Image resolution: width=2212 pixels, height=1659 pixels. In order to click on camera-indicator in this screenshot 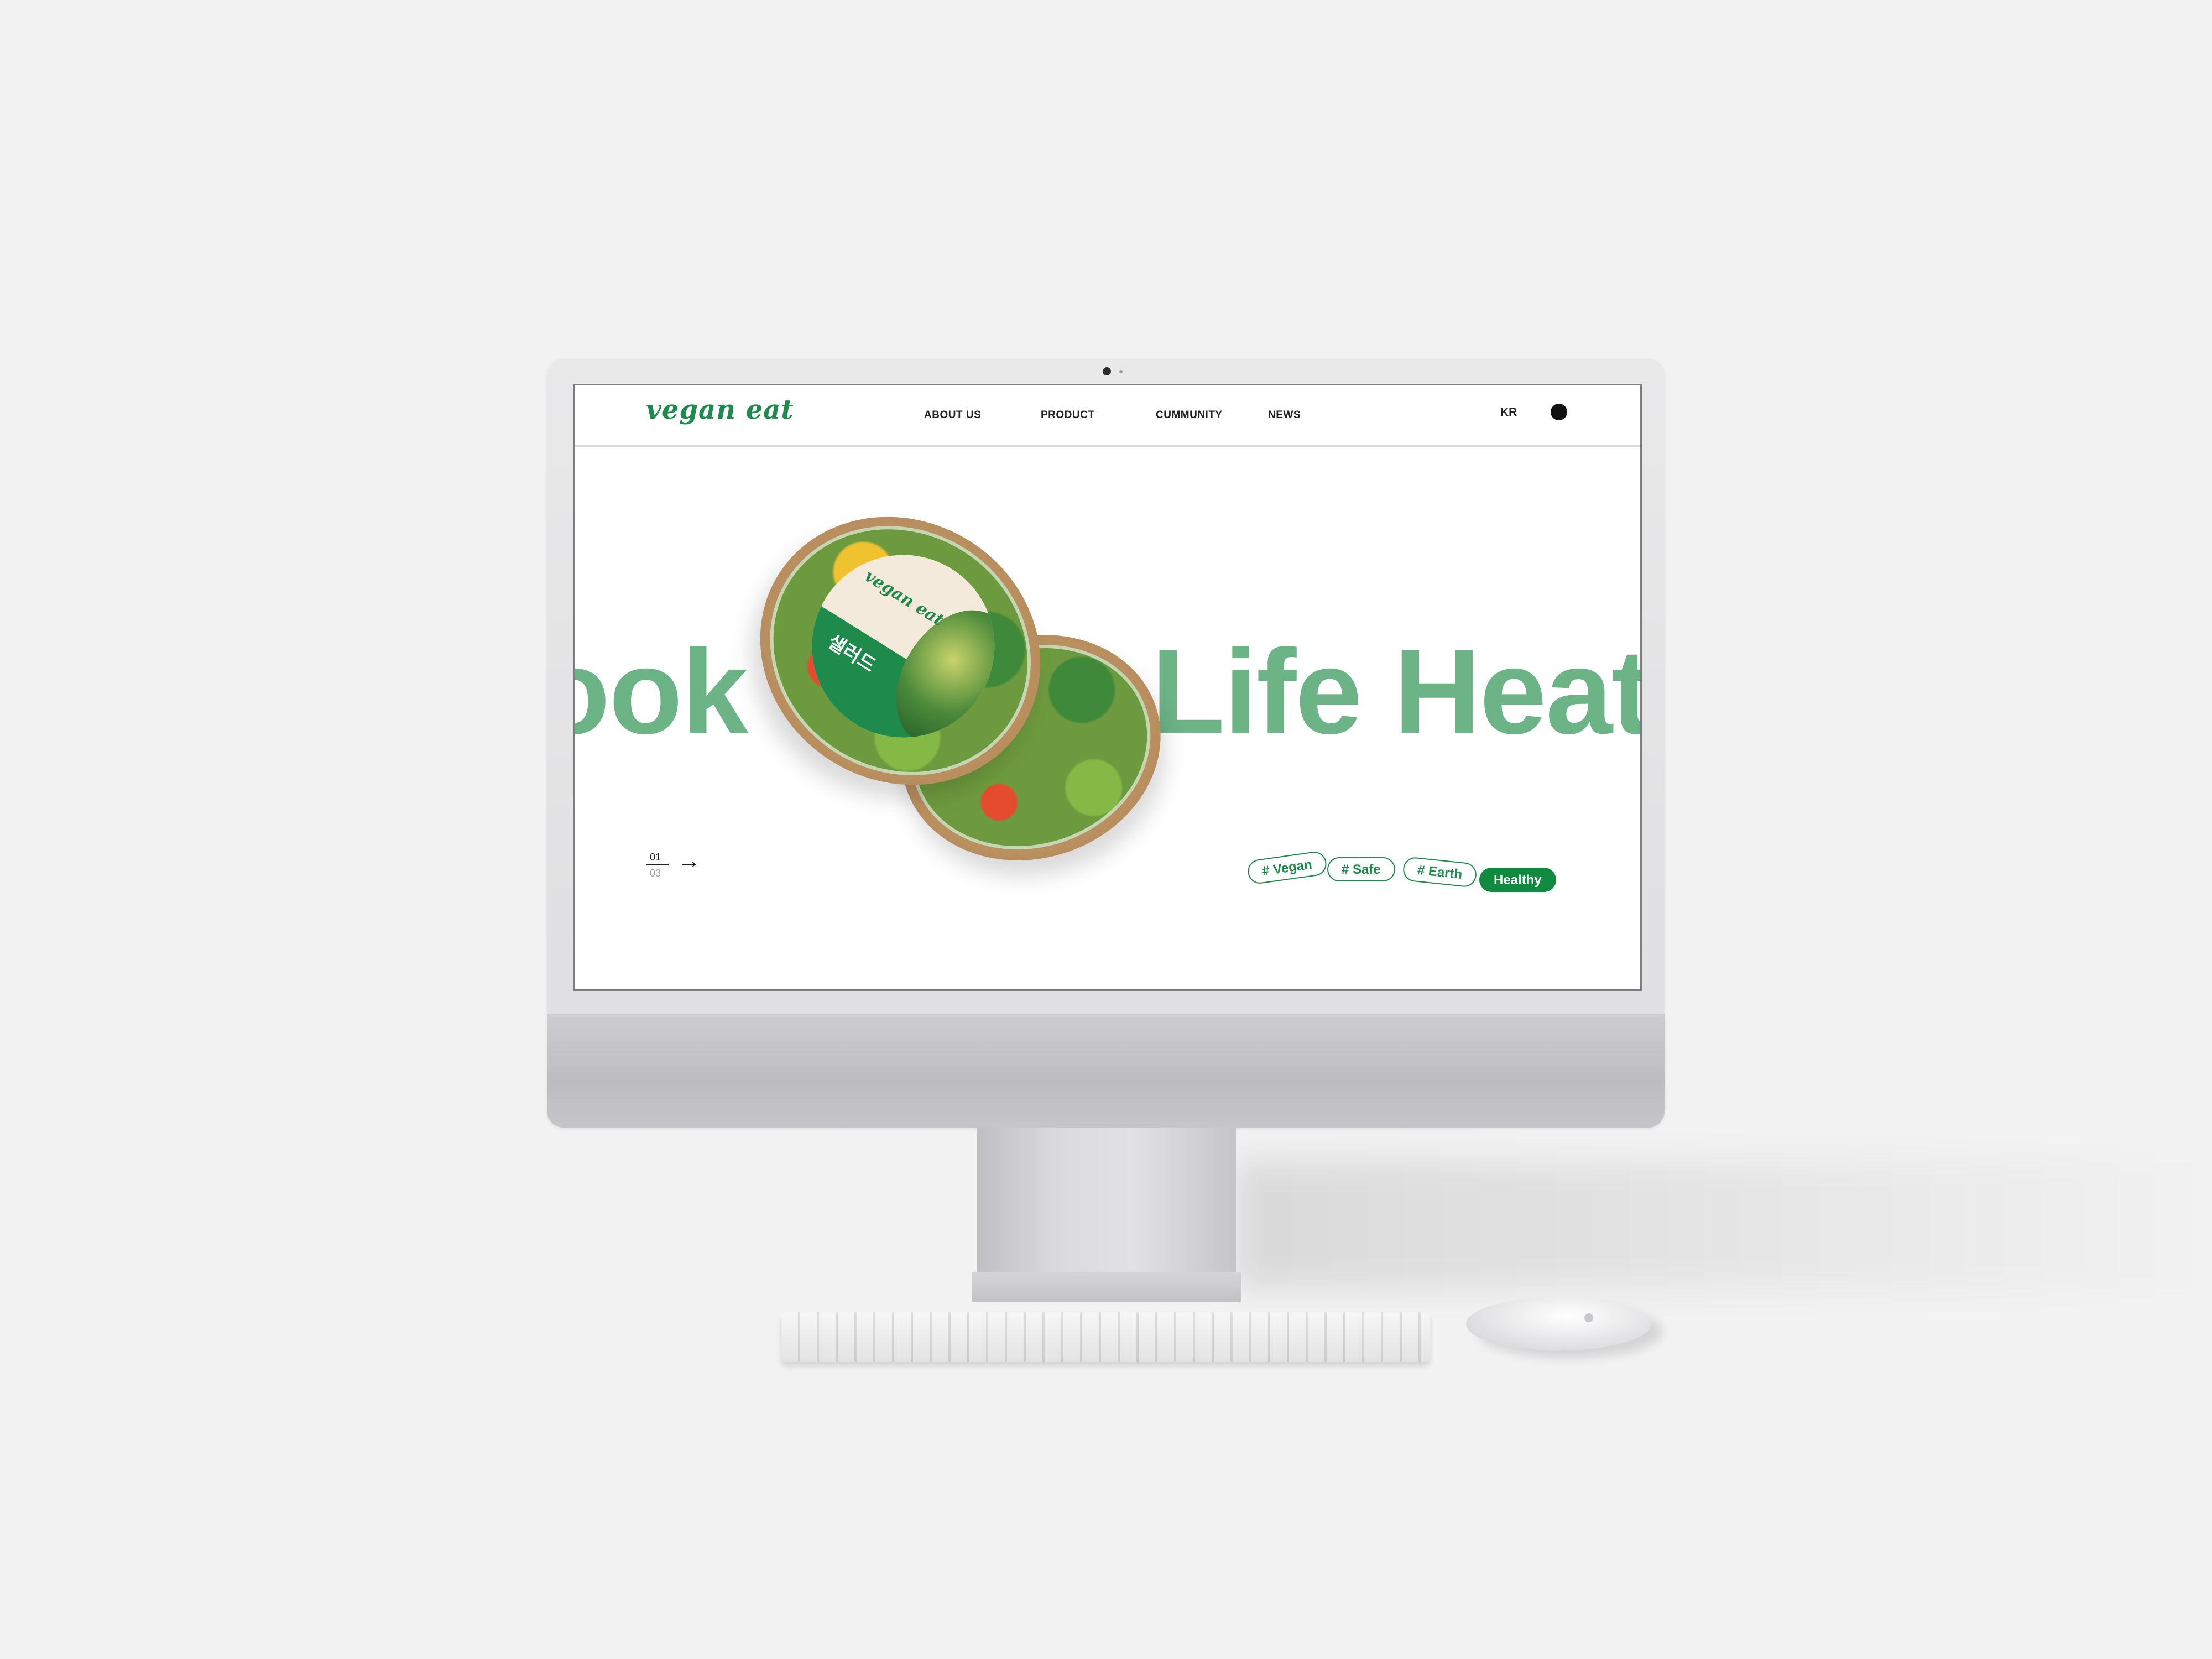, I will do `click(1121, 372)`.